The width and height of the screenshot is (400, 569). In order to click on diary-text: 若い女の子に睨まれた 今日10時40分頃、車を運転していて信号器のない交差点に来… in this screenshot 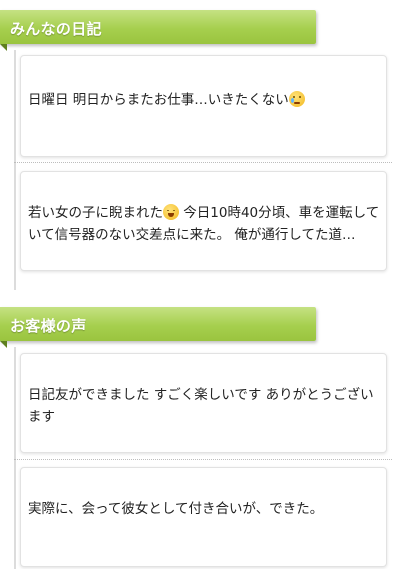, I will do `click(204, 223)`.